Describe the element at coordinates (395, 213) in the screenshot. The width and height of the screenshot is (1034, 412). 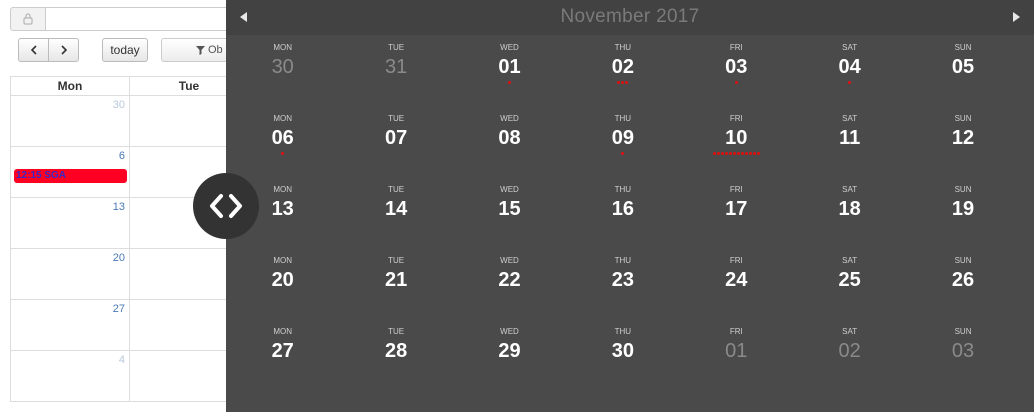
I see `day-cell: TUE 14` at that location.